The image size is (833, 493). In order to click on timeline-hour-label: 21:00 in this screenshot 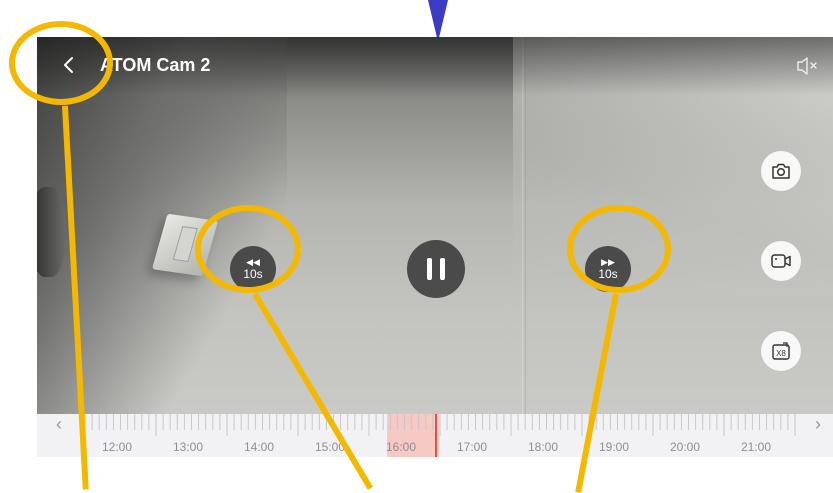, I will do `click(756, 447)`.